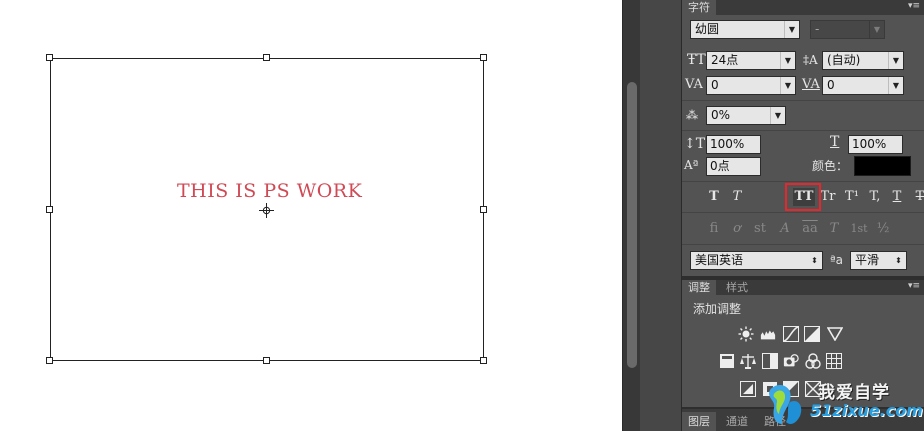  What do you see at coordinates (811, 84) in the screenshot?
I see `tracking-icon: VA` at bounding box center [811, 84].